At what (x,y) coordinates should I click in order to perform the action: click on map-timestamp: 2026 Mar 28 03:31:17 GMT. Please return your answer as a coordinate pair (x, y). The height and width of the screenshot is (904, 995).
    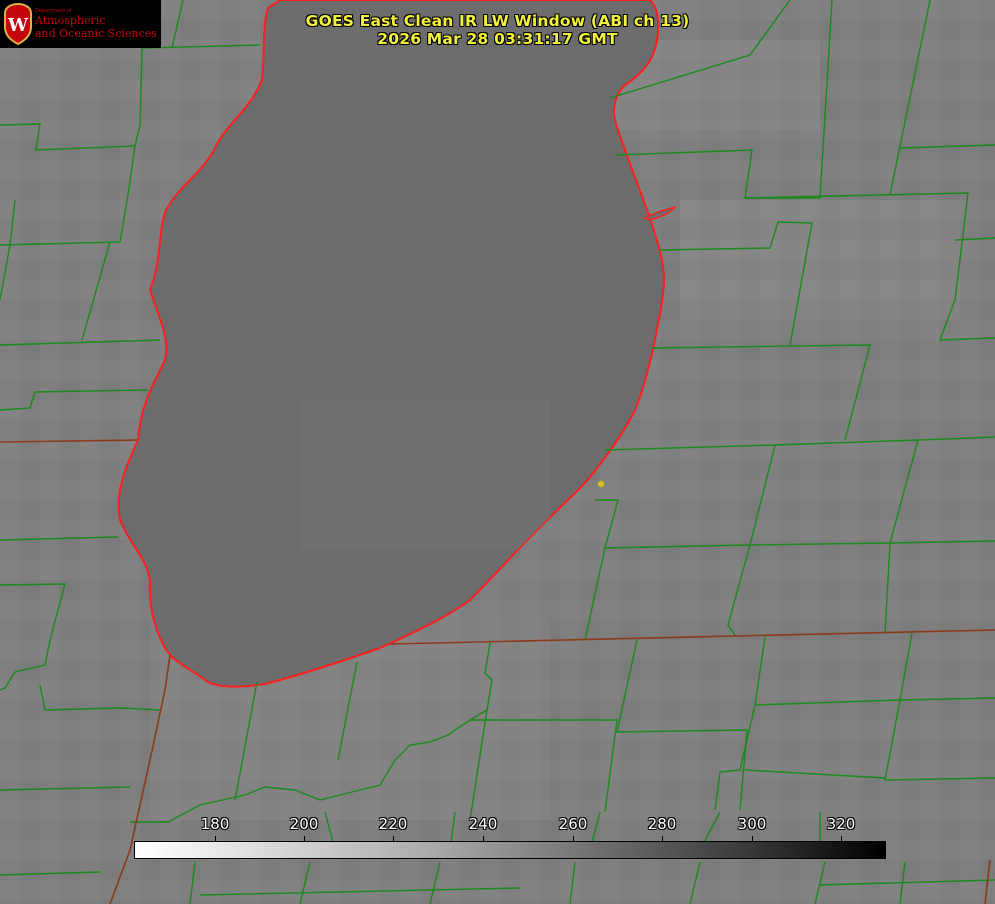
    Looking at the image, I should click on (497, 39).